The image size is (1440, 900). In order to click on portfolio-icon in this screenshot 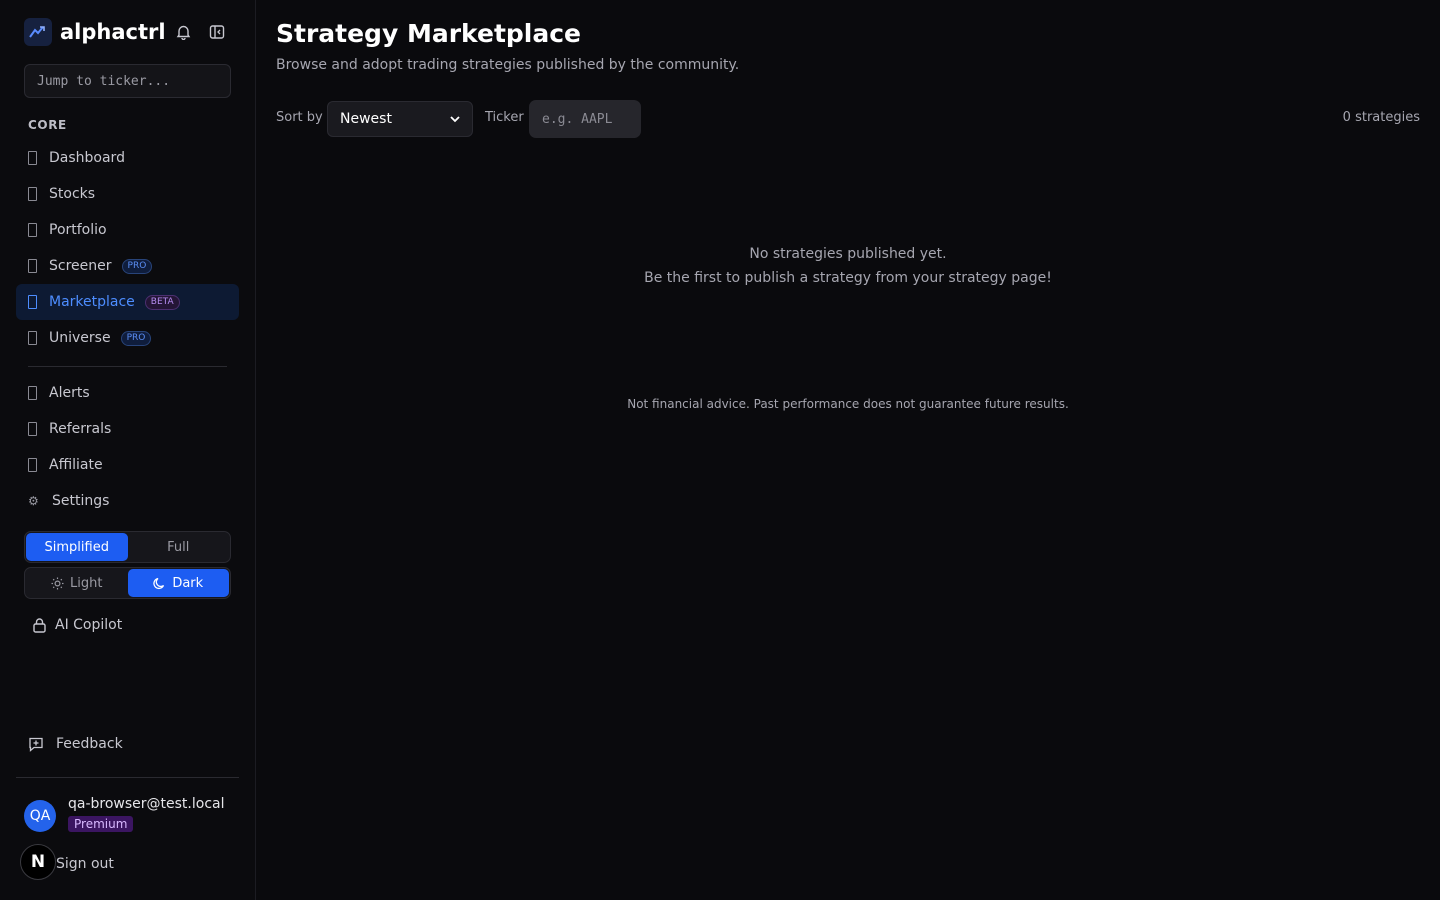, I will do `click(32, 230)`.